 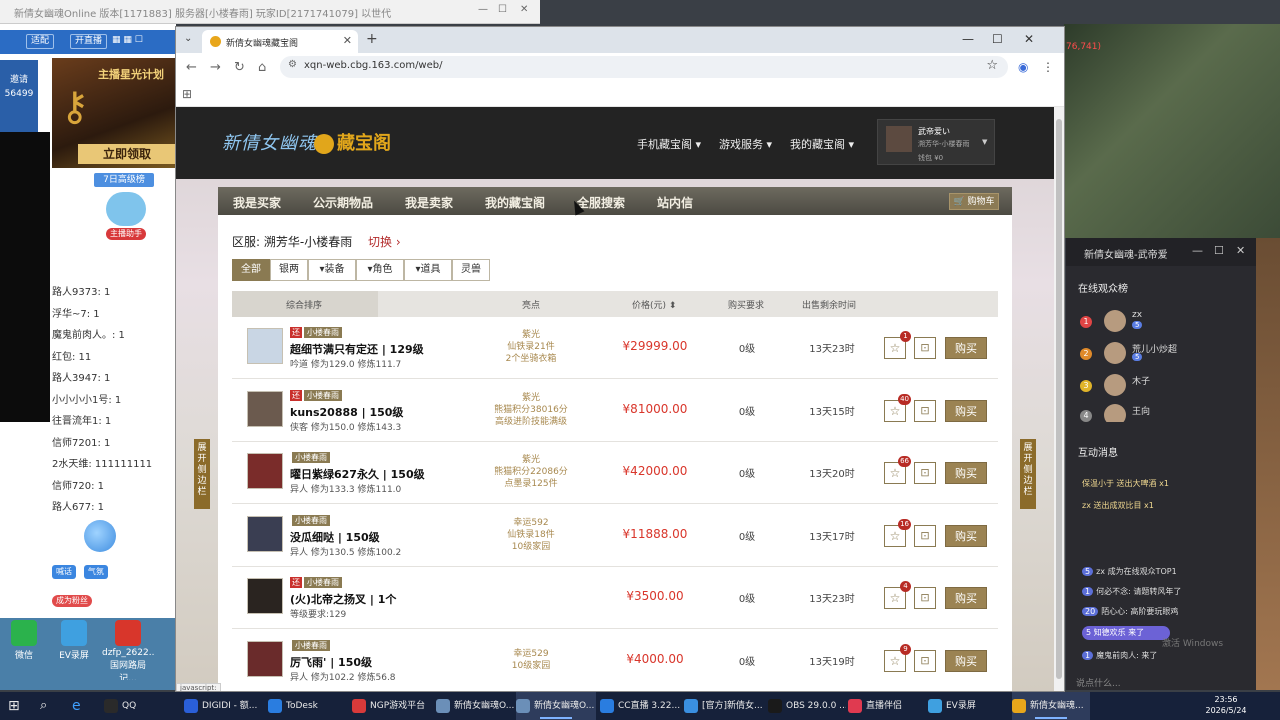 I want to click on home-icon: ⌂, so click(x=262, y=67).